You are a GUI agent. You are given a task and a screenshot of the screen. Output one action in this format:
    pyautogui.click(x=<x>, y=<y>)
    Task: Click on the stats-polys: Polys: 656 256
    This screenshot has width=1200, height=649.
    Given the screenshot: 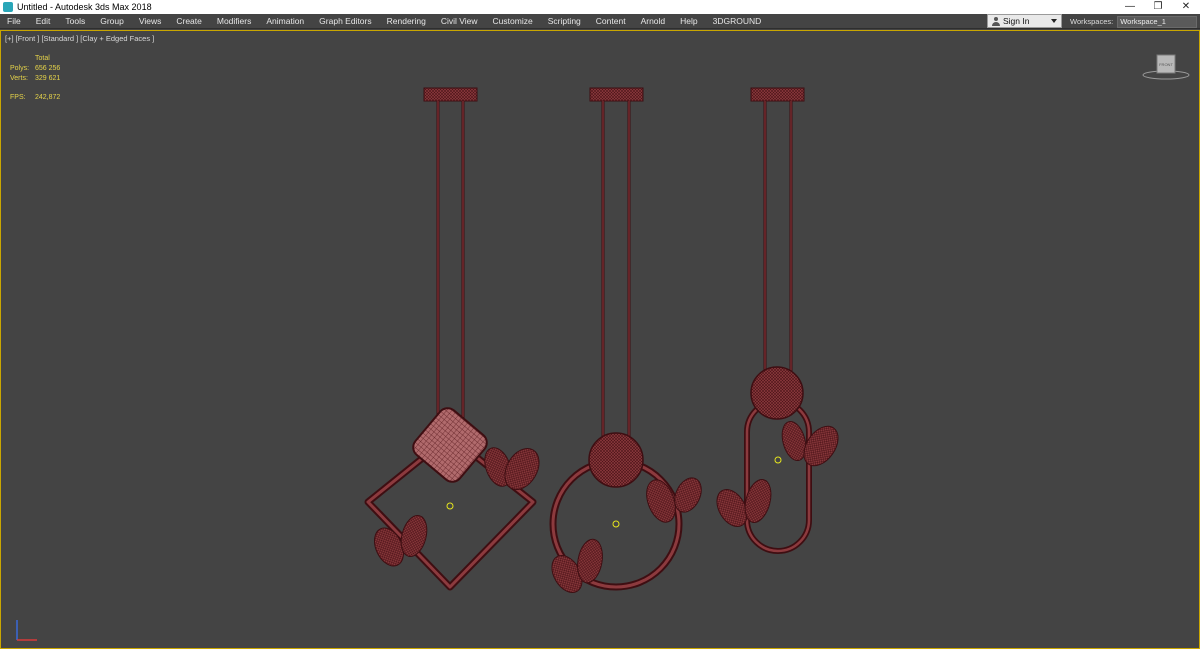 What is the action you would take?
    pyautogui.click(x=35, y=69)
    